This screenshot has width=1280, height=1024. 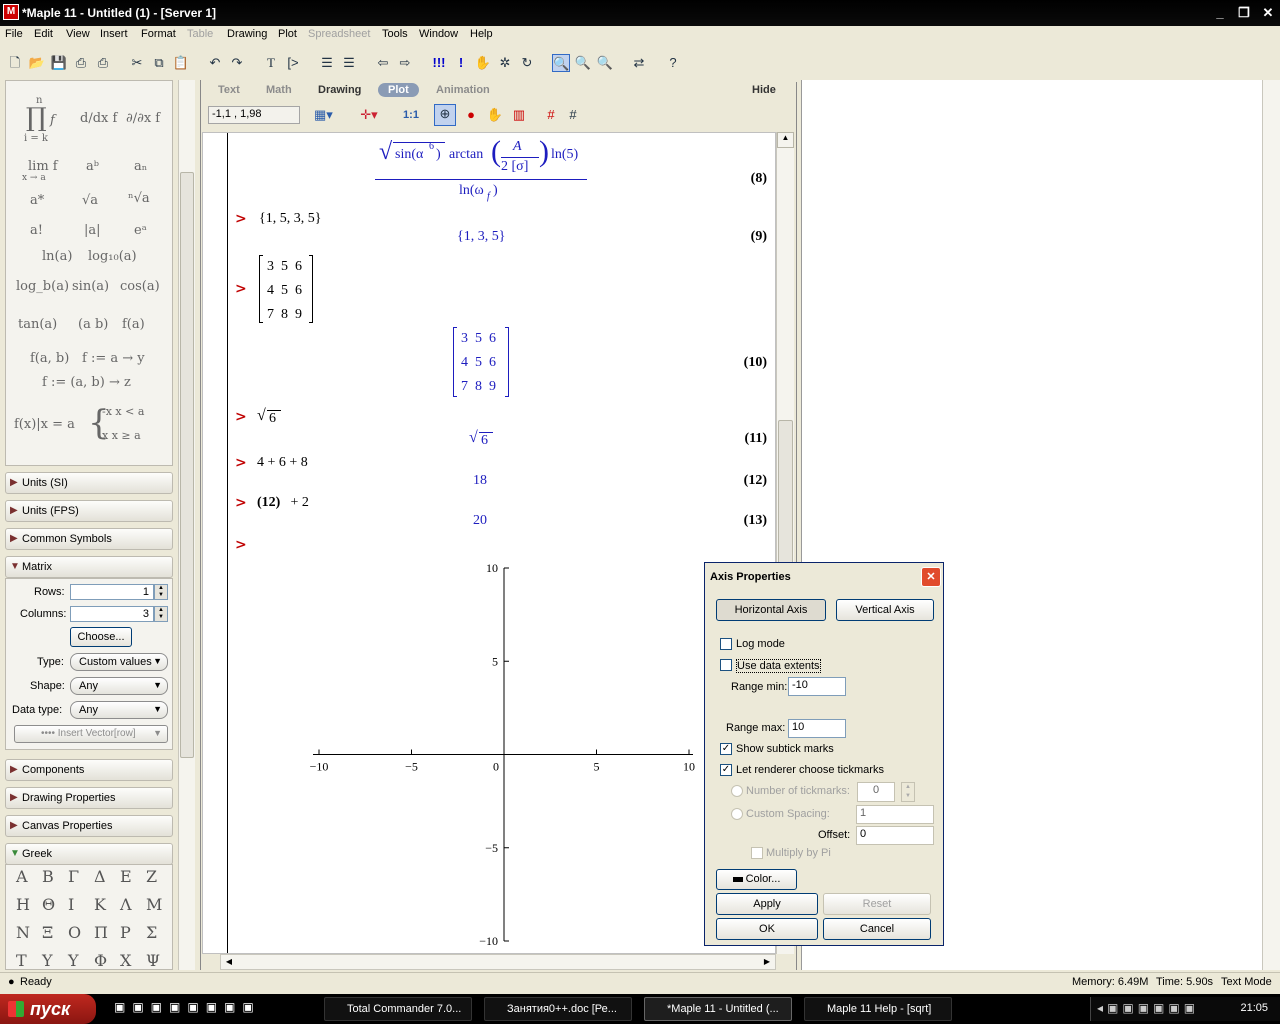 I want to click on offset-input: 0, so click(x=895, y=835).